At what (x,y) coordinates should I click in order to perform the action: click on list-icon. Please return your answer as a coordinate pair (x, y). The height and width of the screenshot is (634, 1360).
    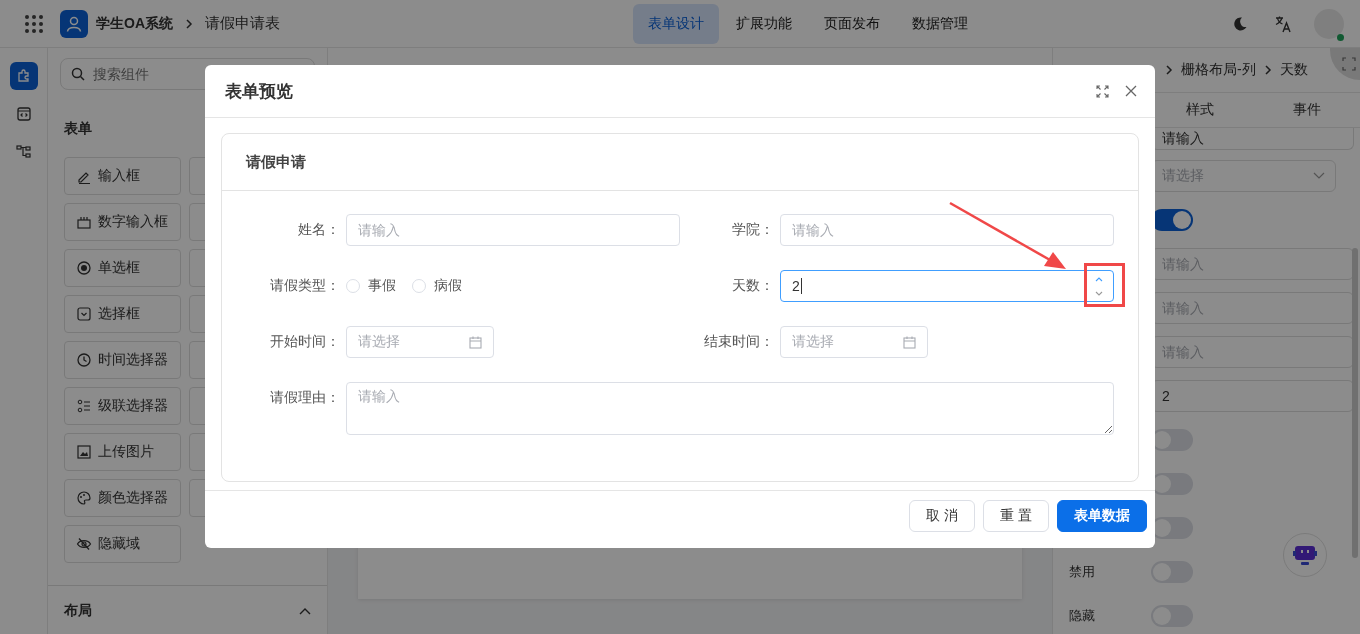
    Looking at the image, I should click on (84, 406).